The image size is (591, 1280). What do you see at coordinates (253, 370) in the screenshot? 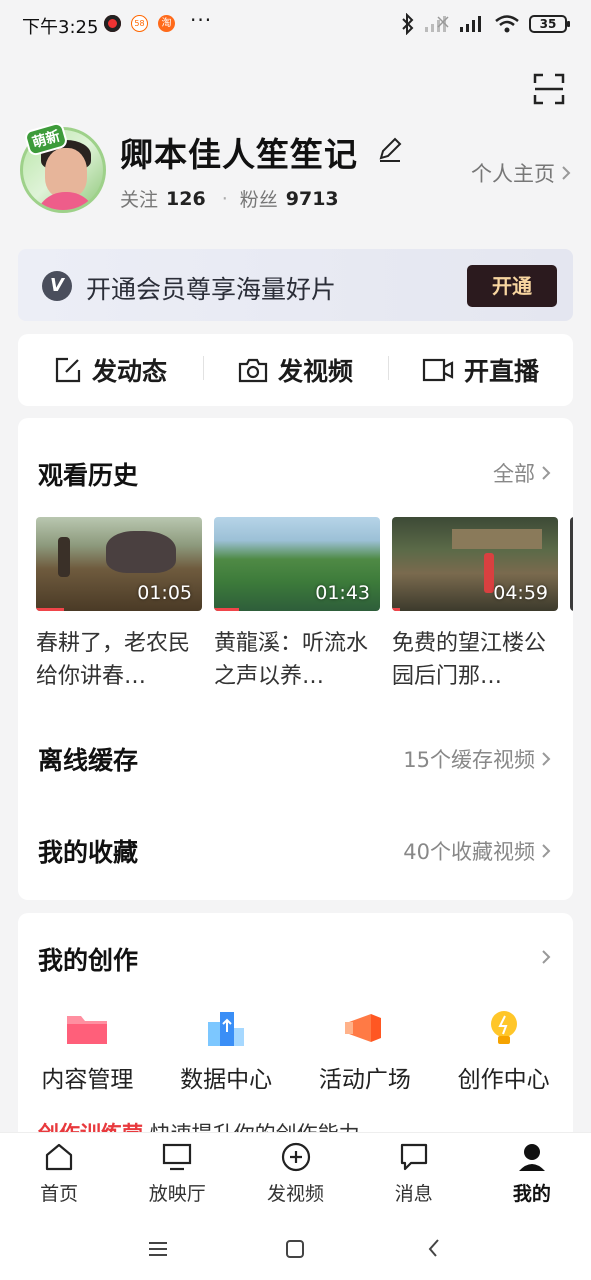
I see `camera-icon` at bounding box center [253, 370].